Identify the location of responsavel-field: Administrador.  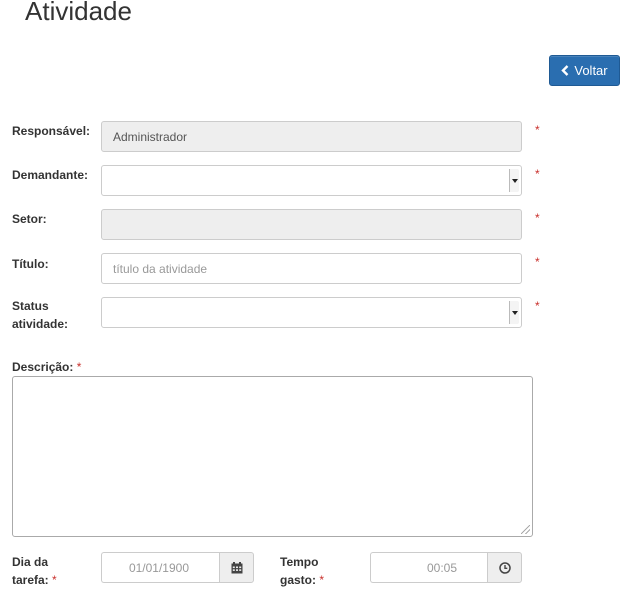
(311, 136).